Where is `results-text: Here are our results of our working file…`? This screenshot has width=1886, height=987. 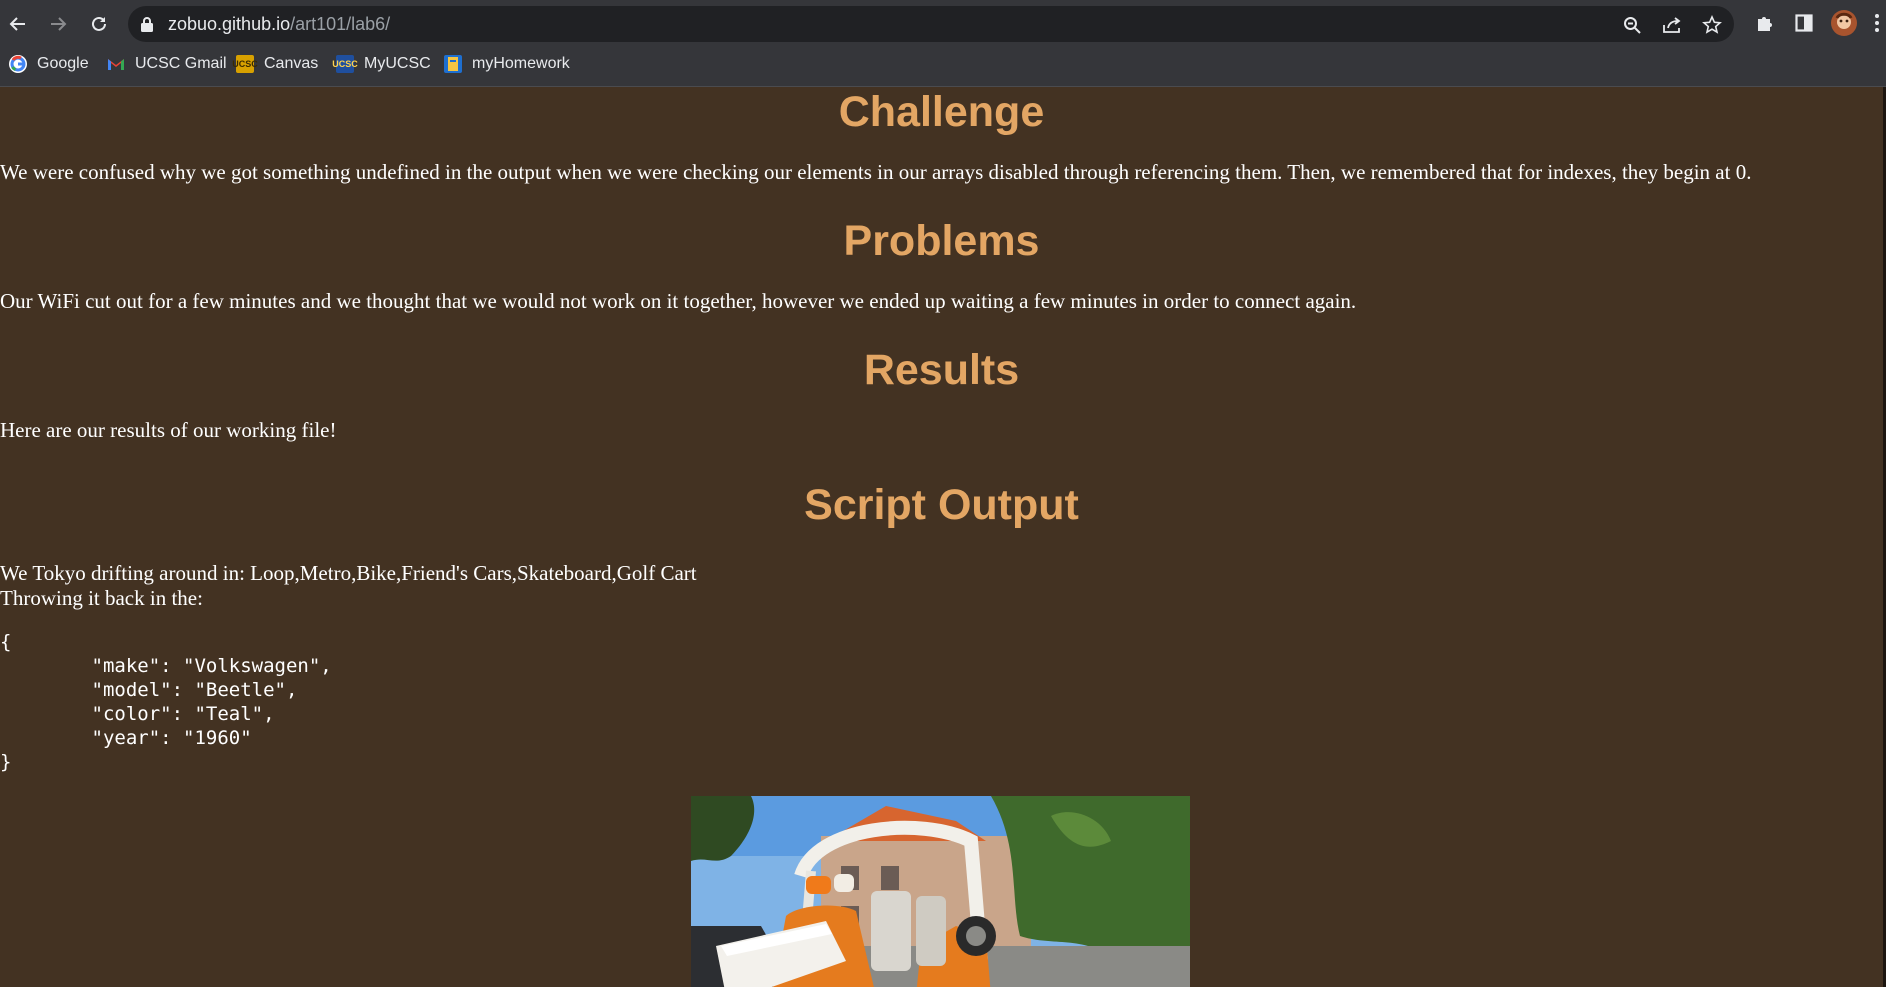 results-text: Here are our results of our working file… is located at coordinates (168, 430).